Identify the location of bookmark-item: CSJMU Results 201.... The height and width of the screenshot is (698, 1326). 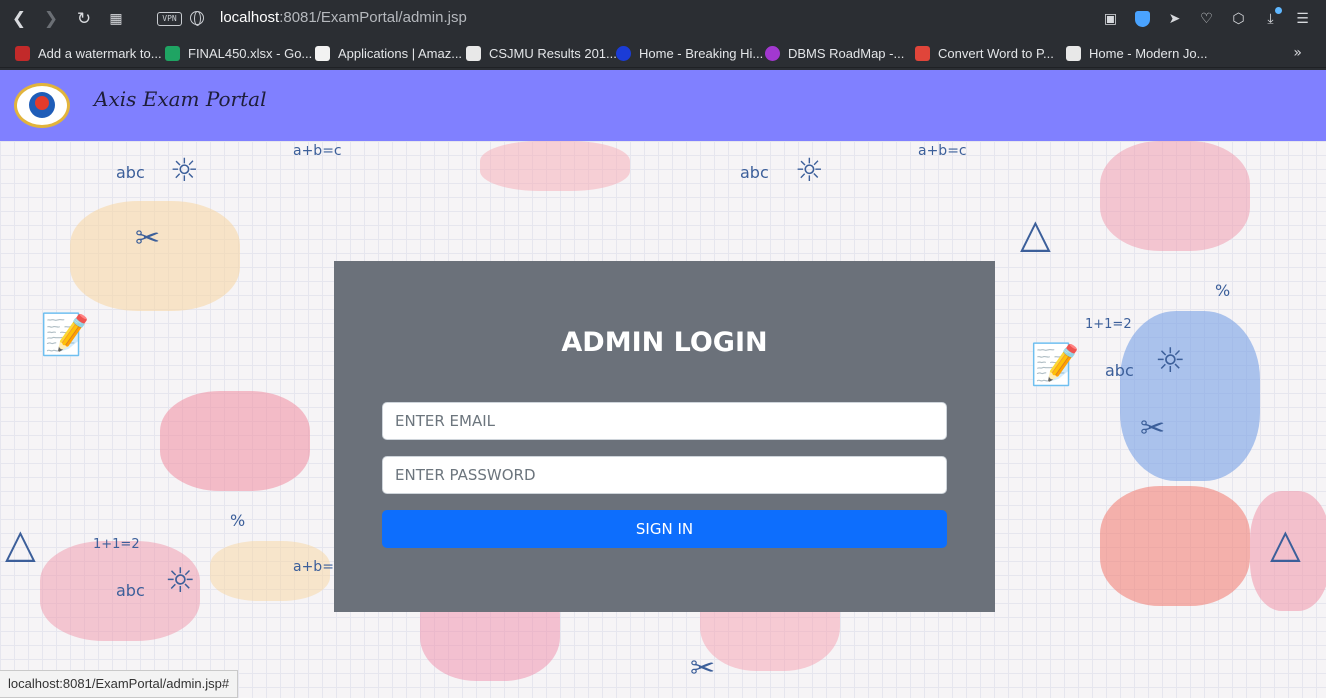
(541, 53).